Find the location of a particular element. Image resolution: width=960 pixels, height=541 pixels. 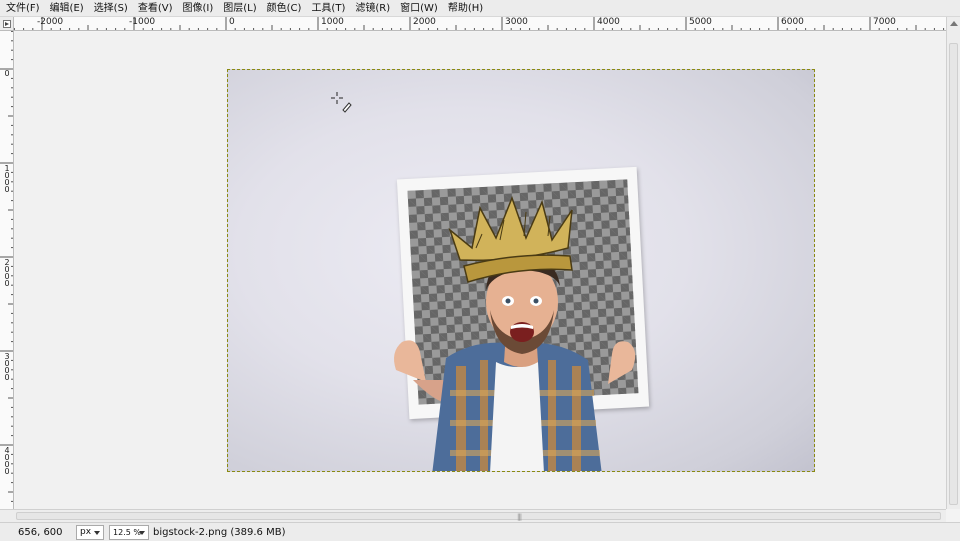

menu-tools: 工具(T) is located at coordinates (328, 8).